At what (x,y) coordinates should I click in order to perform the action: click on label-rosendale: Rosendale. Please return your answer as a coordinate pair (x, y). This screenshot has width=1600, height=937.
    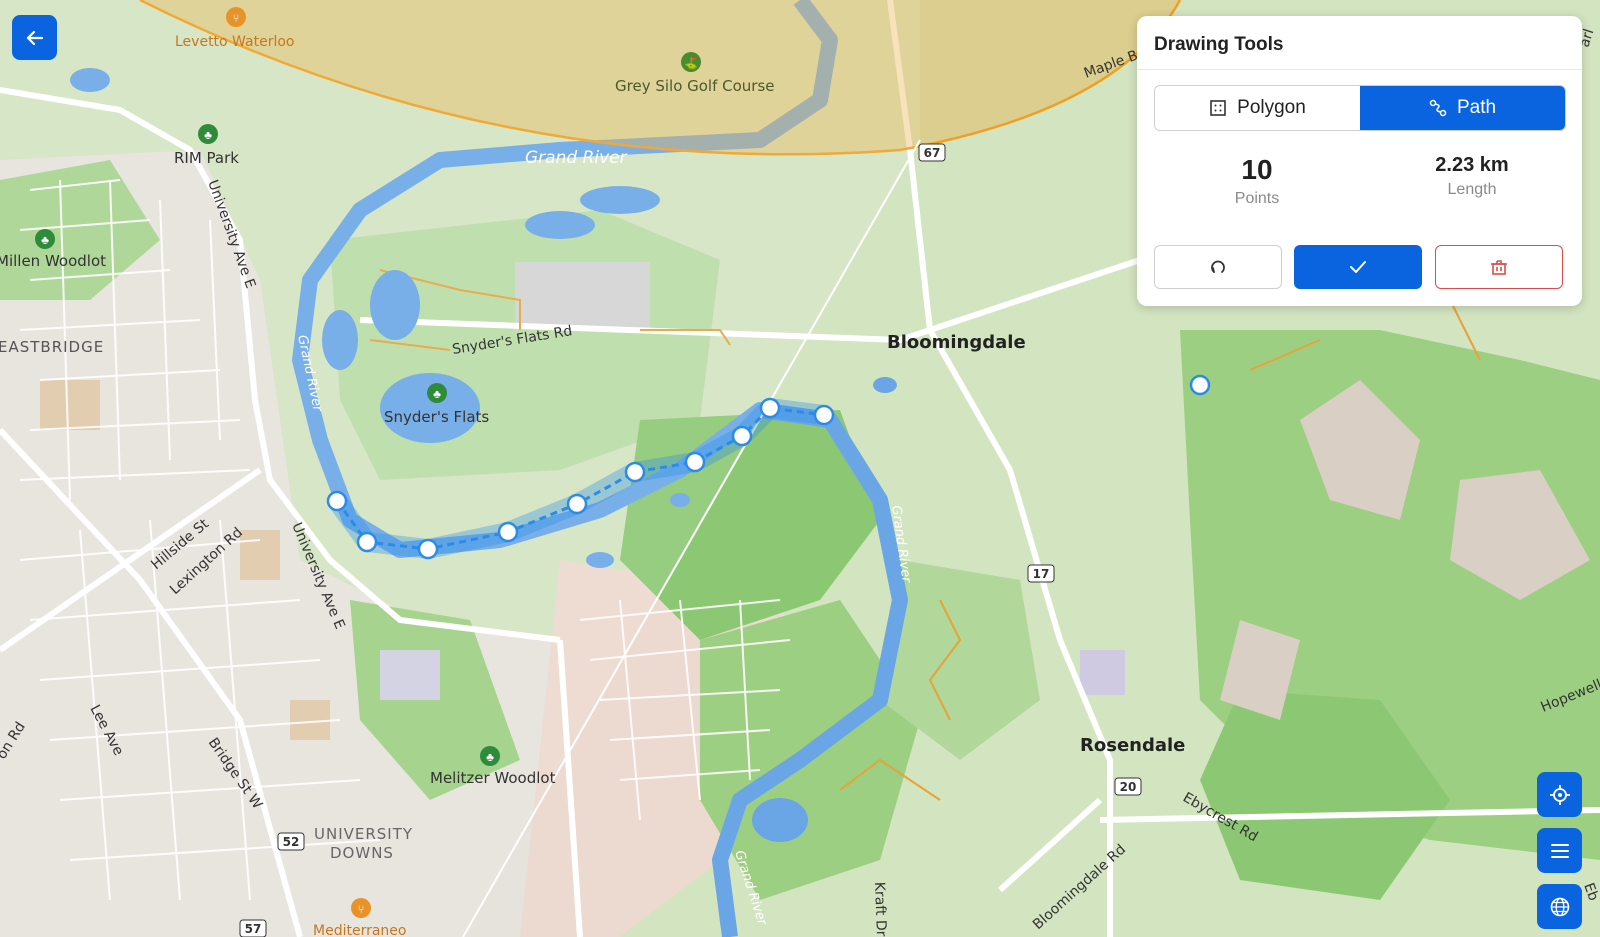
    Looking at the image, I should click on (1132, 745).